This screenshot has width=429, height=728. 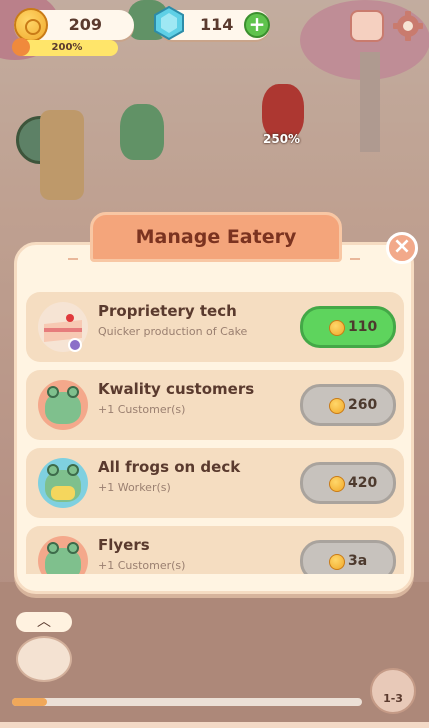 I want to click on upgrade-subtitle: +1 Worker(s), so click(x=134, y=487).